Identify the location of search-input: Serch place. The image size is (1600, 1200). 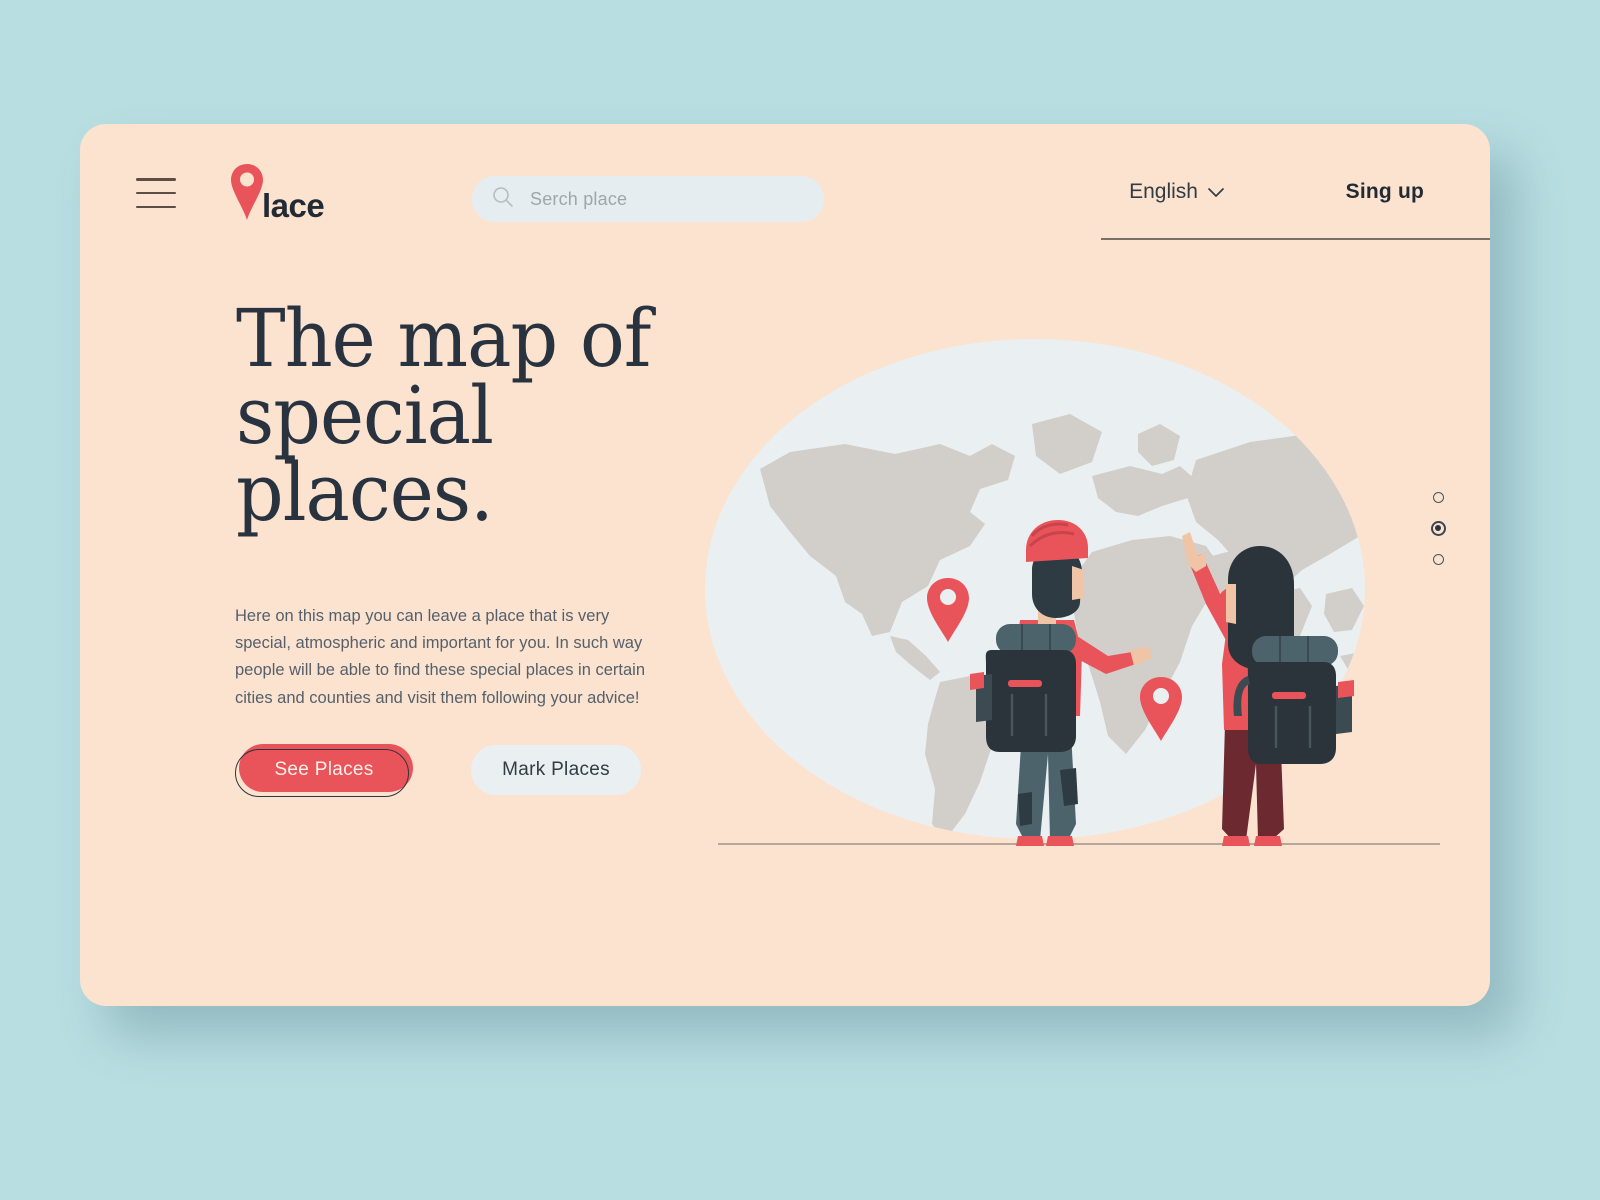
(648, 199).